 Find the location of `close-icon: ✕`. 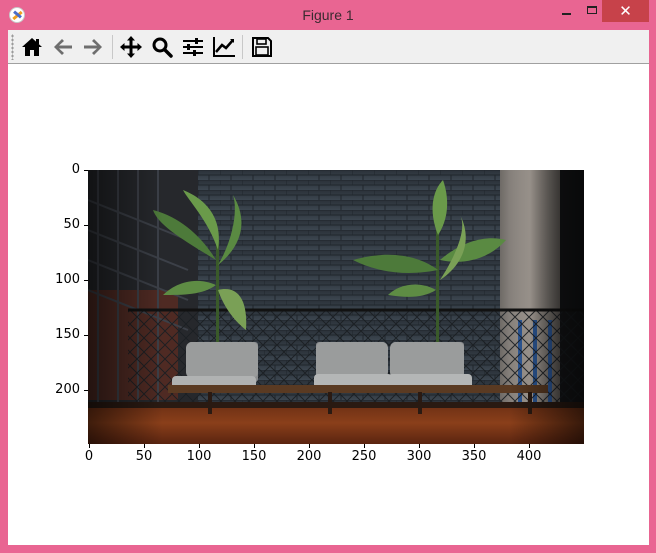

close-icon: ✕ is located at coordinates (625, 11).